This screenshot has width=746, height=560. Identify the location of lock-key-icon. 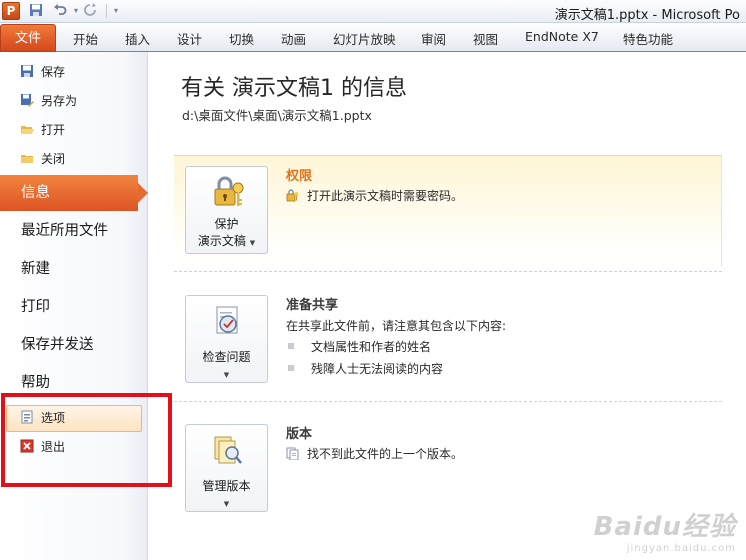
(226, 193).